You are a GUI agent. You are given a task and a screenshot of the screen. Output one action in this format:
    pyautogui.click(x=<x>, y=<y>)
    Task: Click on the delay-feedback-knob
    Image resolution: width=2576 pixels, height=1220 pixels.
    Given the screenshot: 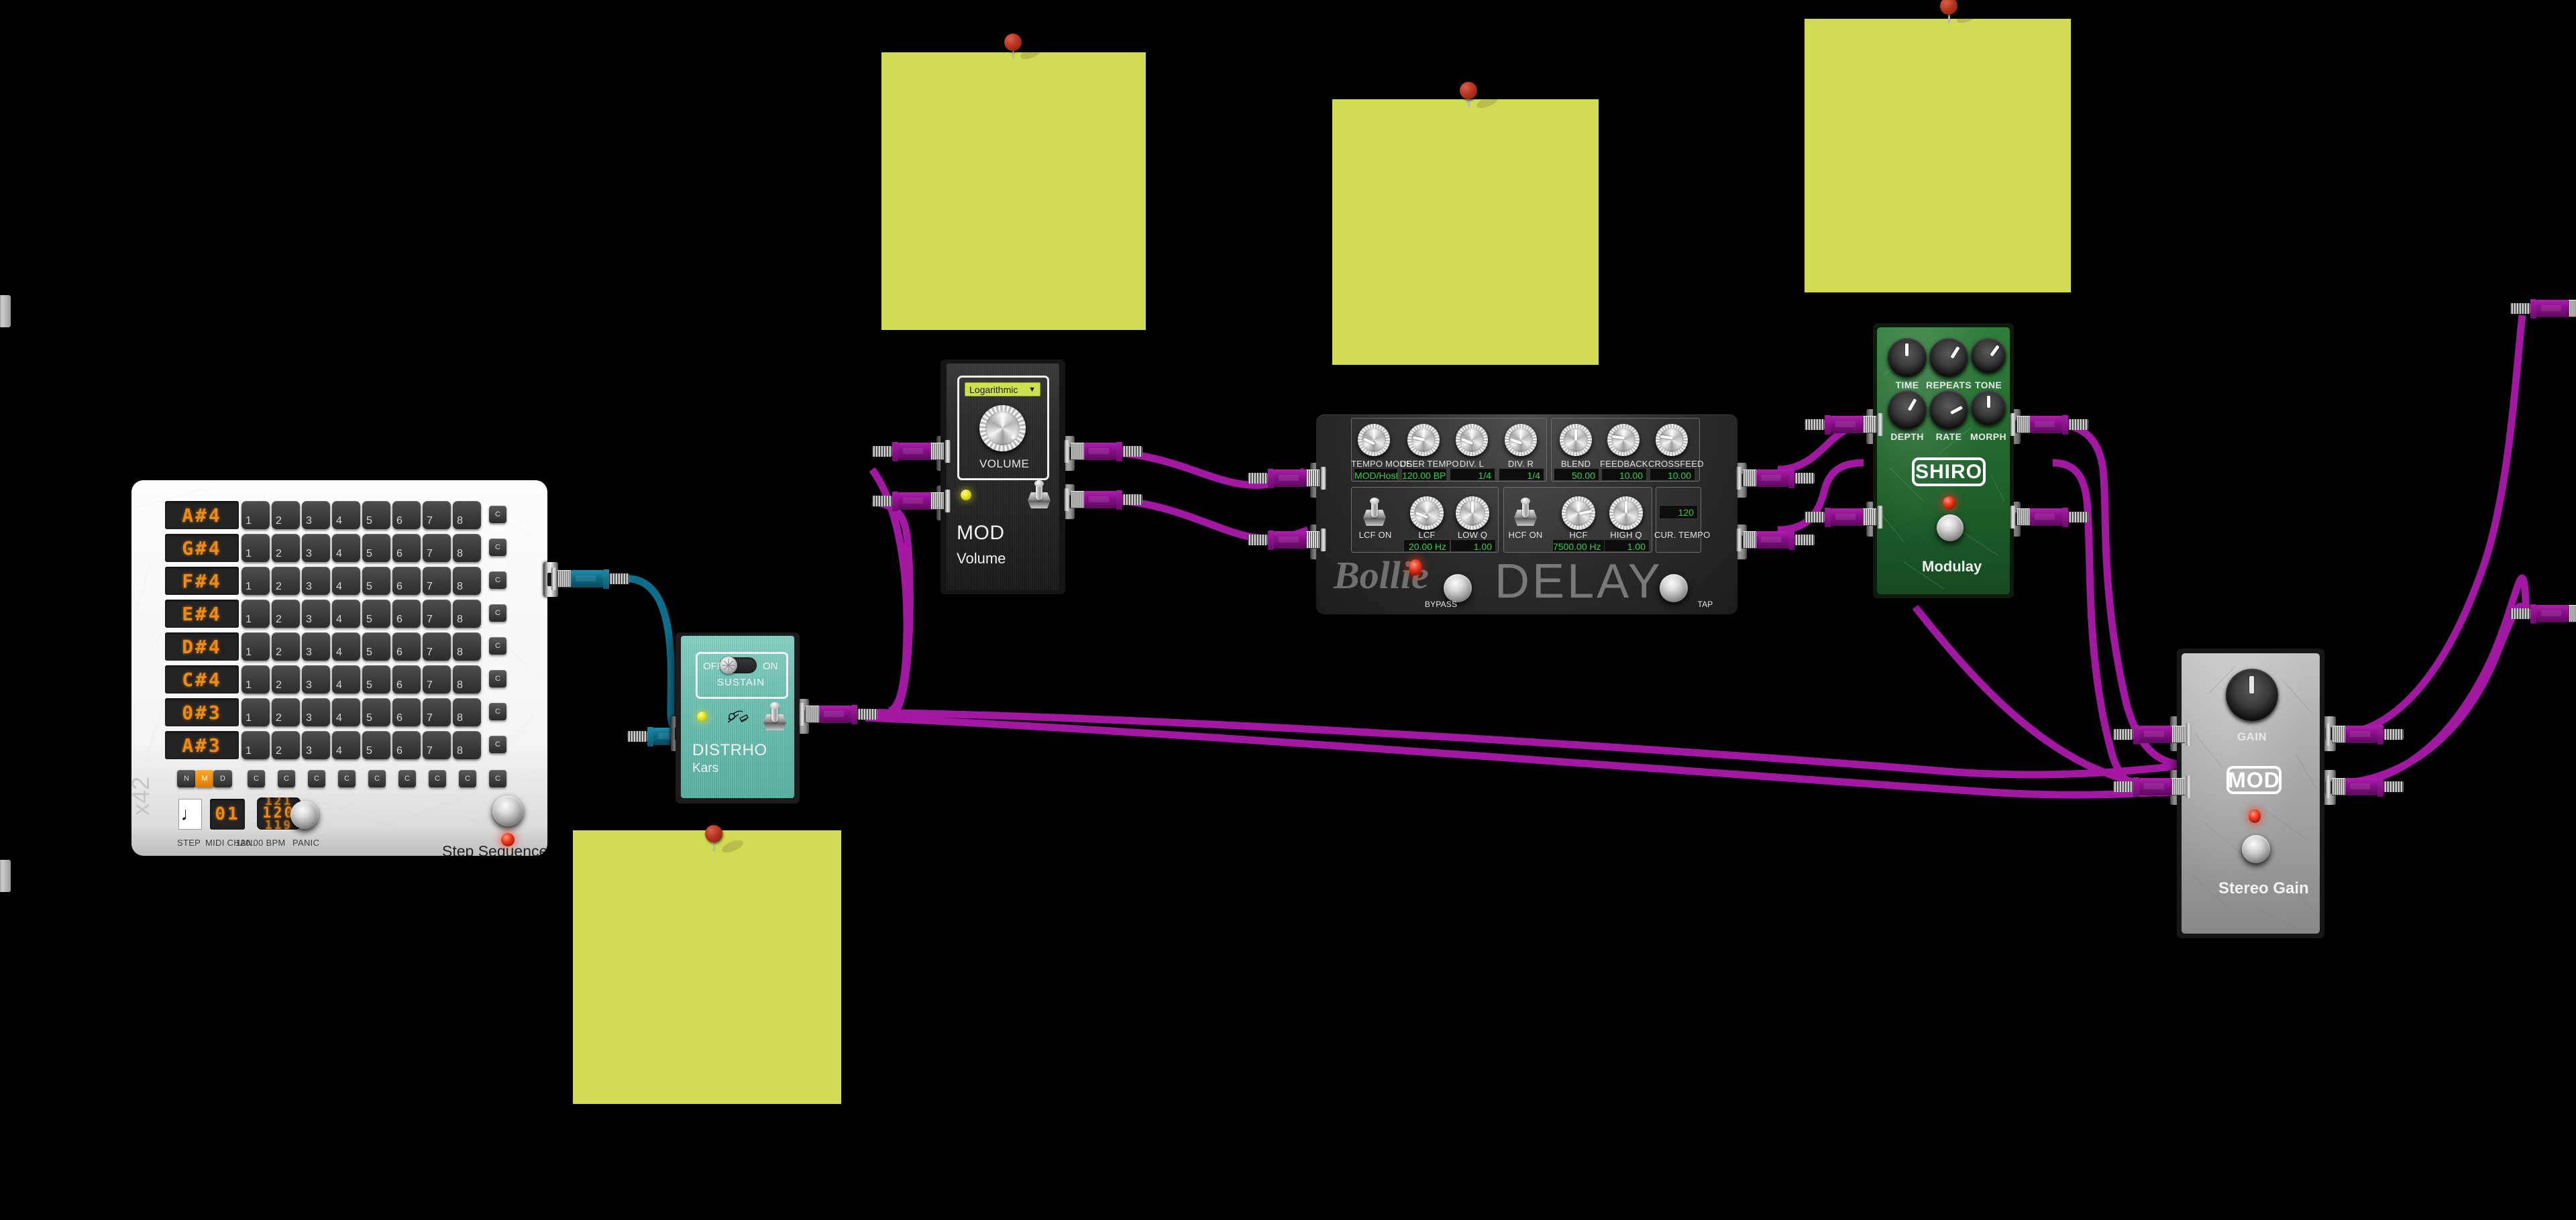 What is the action you would take?
    pyautogui.click(x=1623, y=440)
    